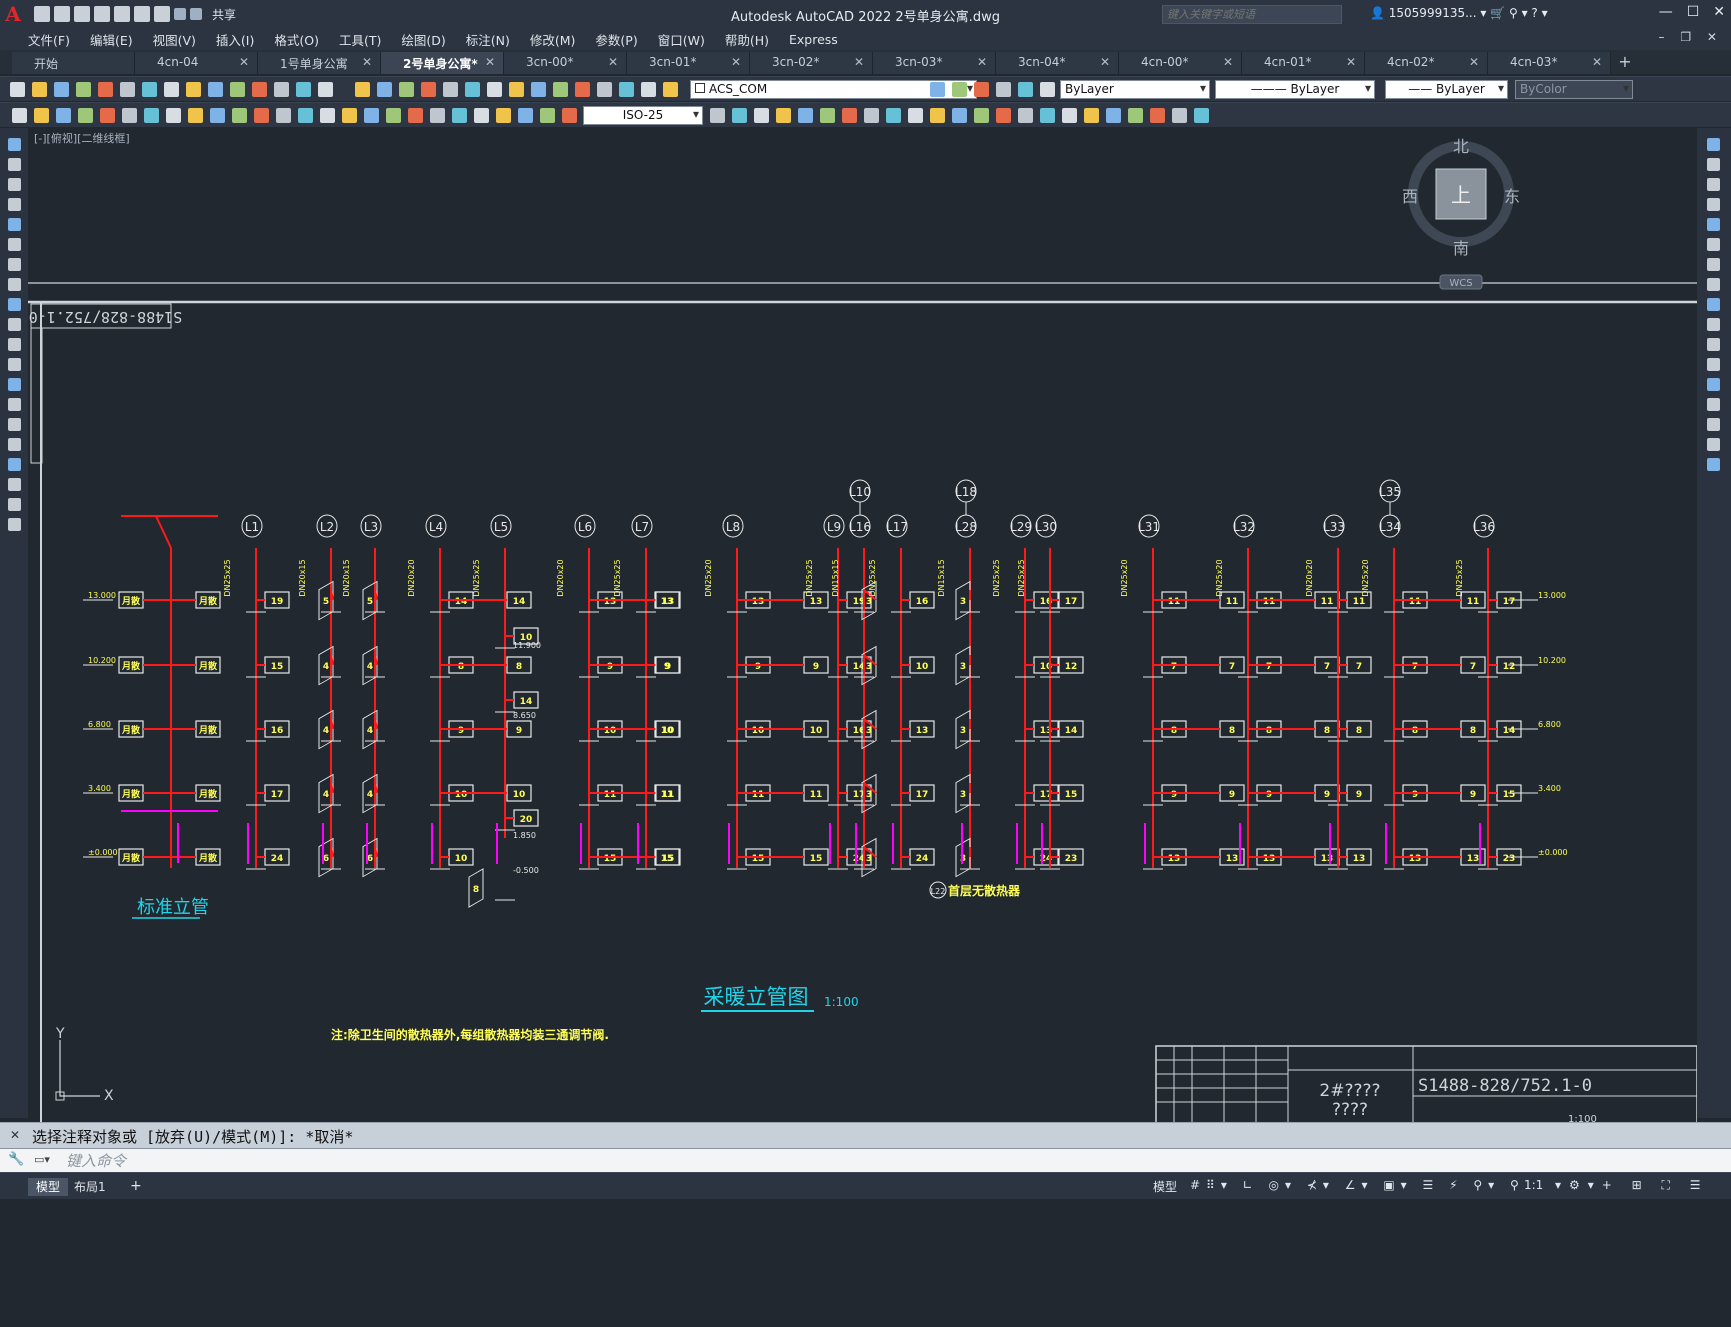 The image size is (1731, 1327). What do you see at coordinates (235, 39) in the screenshot?
I see `menu-item-3: 插入(I)` at bounding box center [235, 39].